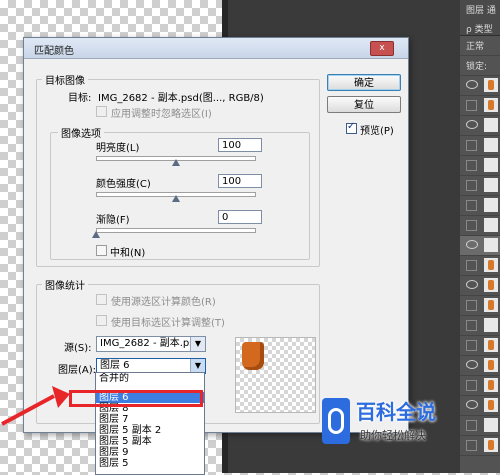  I want to click on watermark-logo: 百科全说 助你轻松解决, so click(392, 422).